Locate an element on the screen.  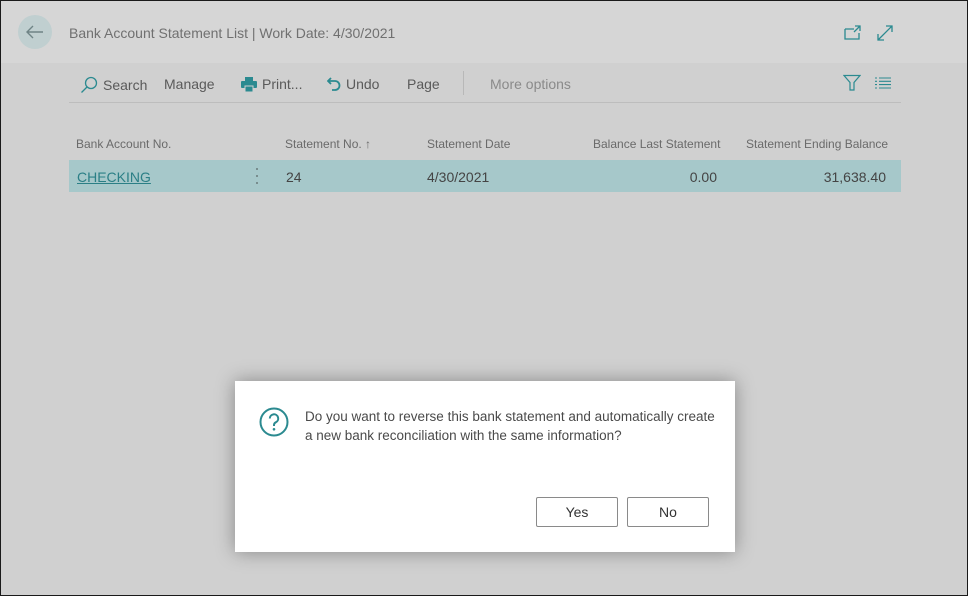
list-view-icon is located at coordinates (883, 83).